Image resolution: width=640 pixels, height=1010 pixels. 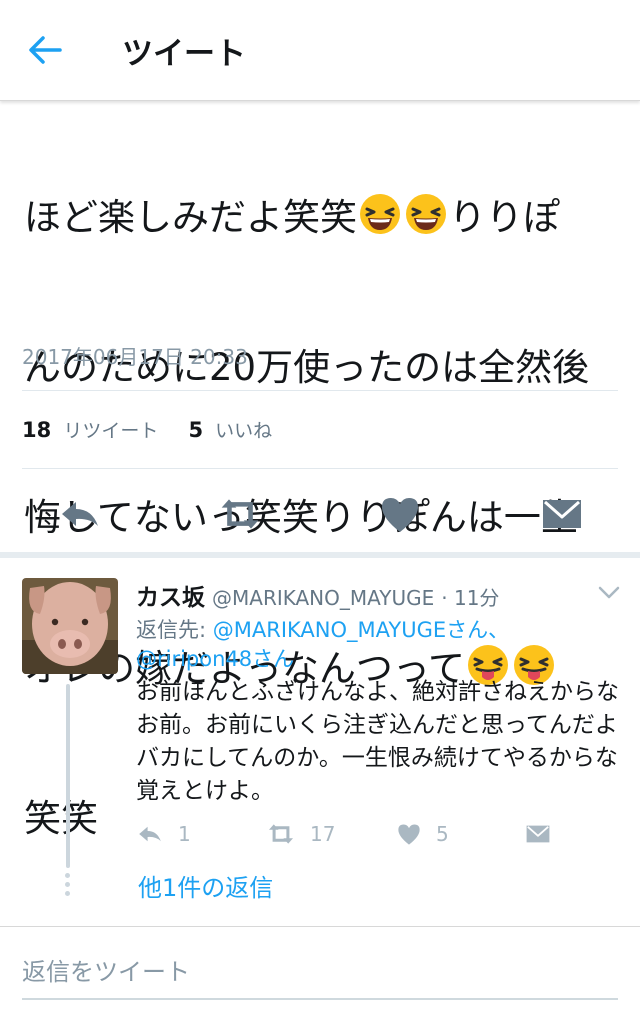 I want to click on tweet-action-bar, so click(x=320, y=514).